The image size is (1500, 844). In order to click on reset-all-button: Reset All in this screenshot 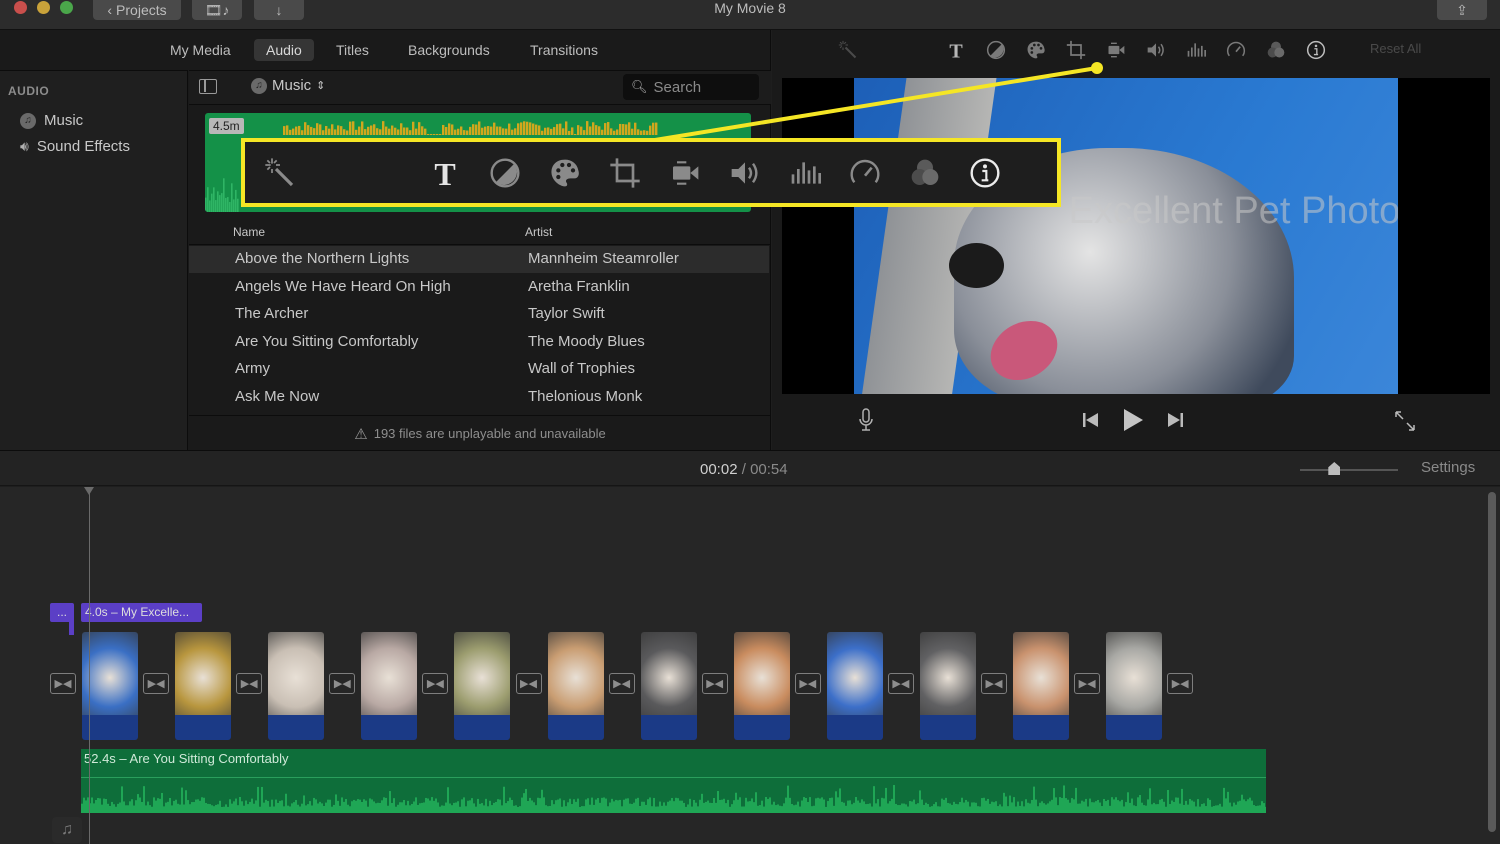, I will do `click(1395, 48)`.